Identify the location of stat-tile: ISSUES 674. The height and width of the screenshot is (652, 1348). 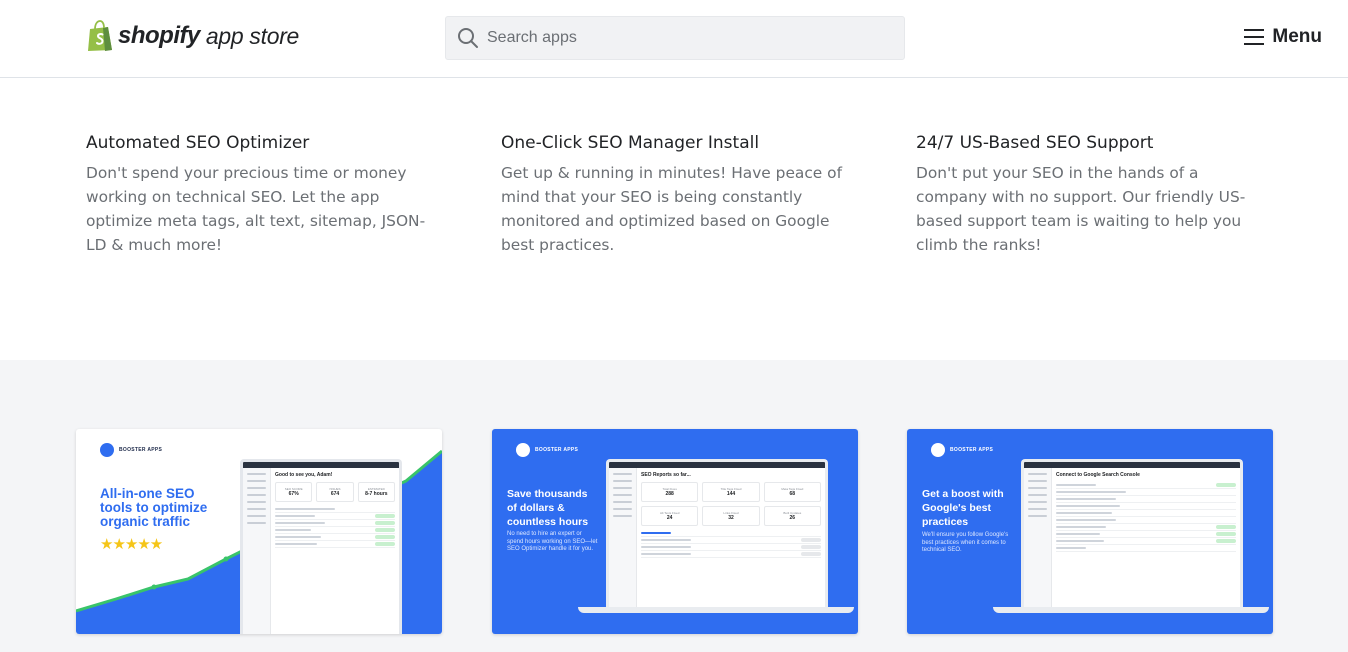
(335, 492).